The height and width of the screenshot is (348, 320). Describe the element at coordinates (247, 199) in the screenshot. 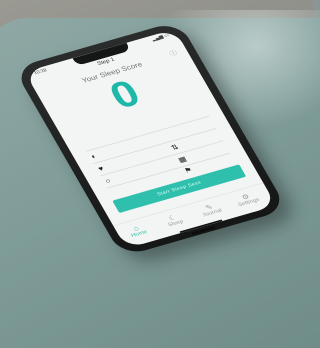

I see `tab-settings: ⚙ Settings` at that location.